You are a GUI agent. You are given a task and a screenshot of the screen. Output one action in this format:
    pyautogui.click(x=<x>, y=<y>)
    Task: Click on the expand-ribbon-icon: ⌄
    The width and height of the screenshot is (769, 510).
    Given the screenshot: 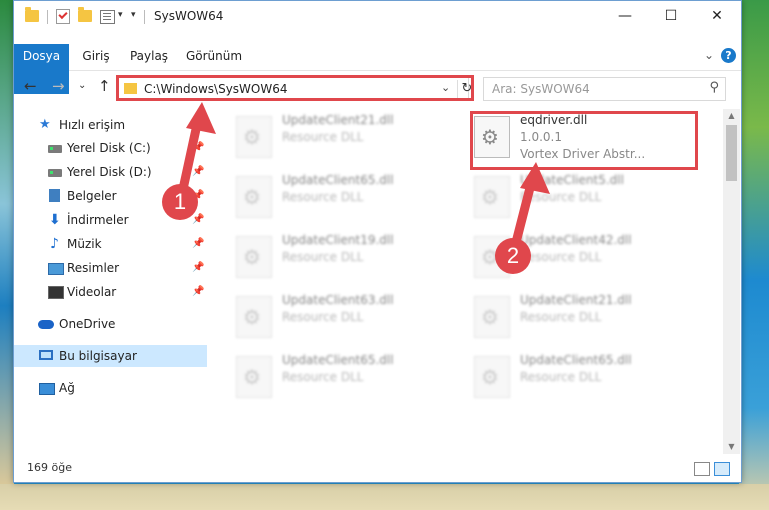 What is the action you would take?
    pyautogui.click(x=709, y=55)
    